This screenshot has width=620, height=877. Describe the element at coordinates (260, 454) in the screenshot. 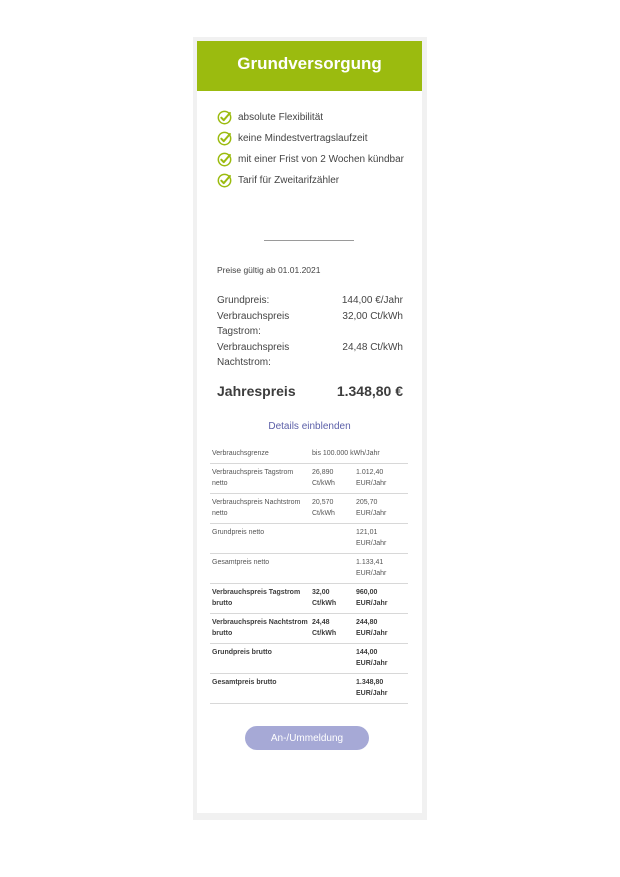

I see `table-cell: Verbrauchsgrenze` at that location.